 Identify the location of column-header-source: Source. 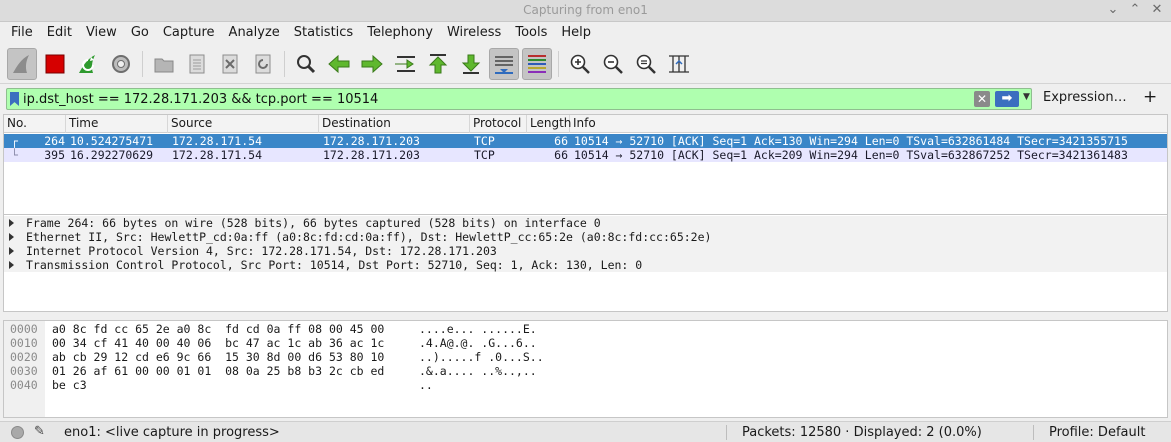
(243, 124).